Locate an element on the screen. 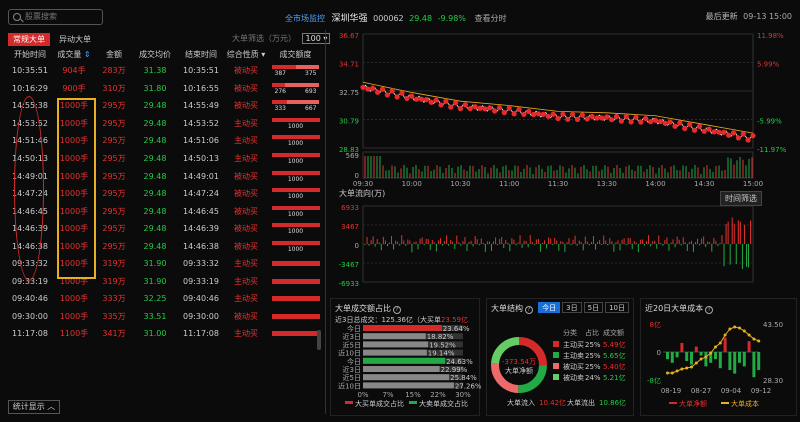 The height and width of the screenshot is (422, 800). pct-y-label: -5.99% is located at coordinates (769, 122).